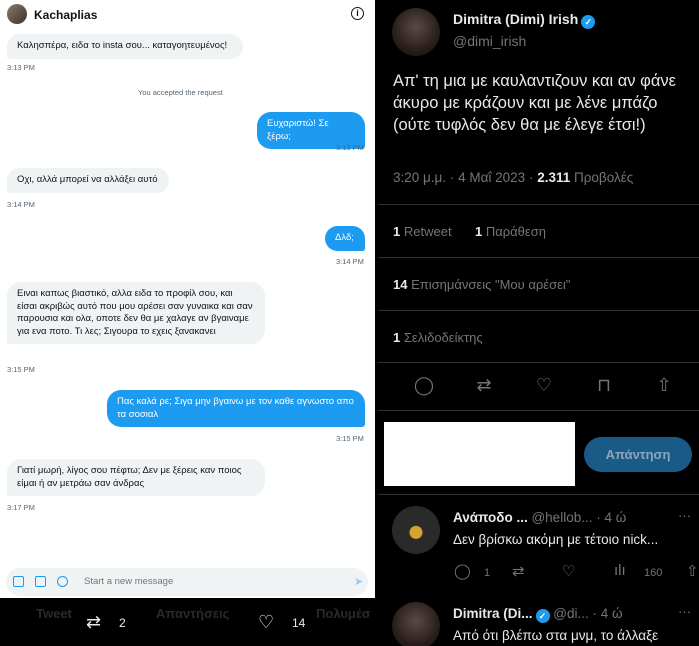  Describe the element at coordinates (187, 622) in the screenshot. I see `tweet-bottom-bar: Tweet Απαντήσεις Πολυμέσ` at that location.